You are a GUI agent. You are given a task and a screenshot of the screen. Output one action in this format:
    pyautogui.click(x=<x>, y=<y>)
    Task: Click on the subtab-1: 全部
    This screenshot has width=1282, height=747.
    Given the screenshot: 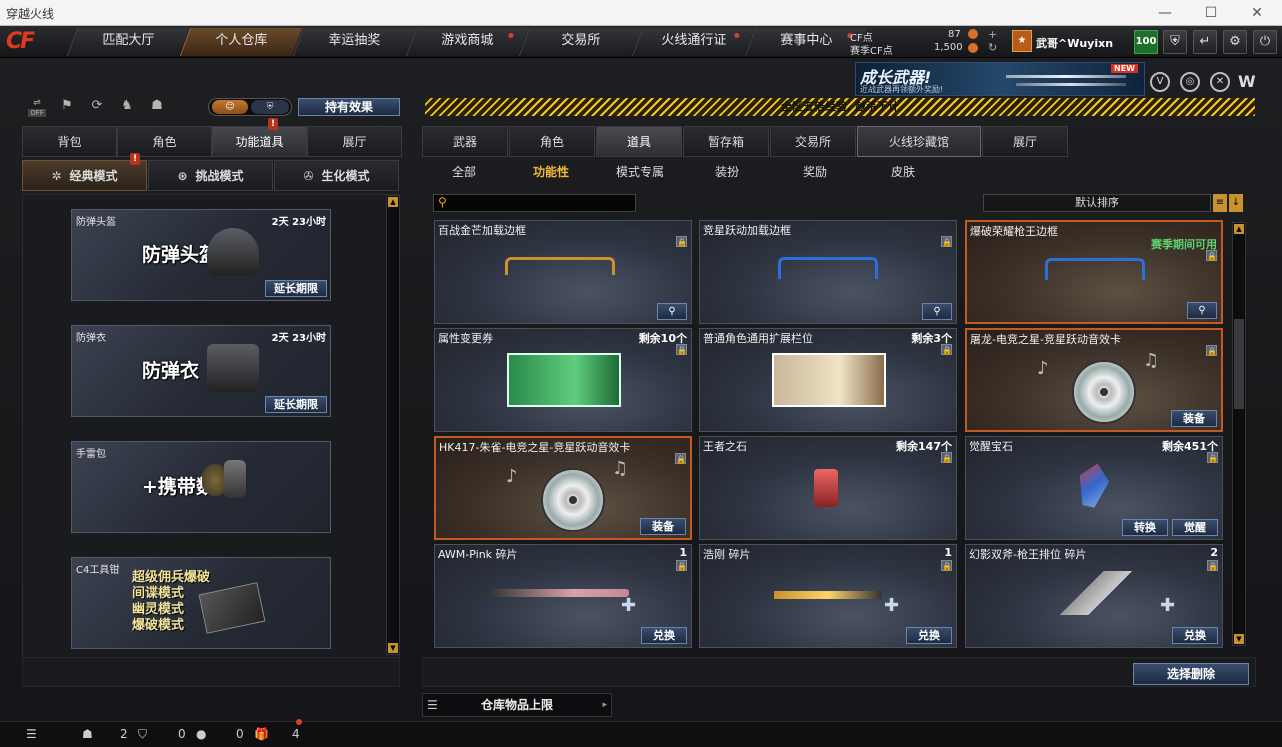 What is the action you would take?
    pyautogui.click(x=464, y=171)
    